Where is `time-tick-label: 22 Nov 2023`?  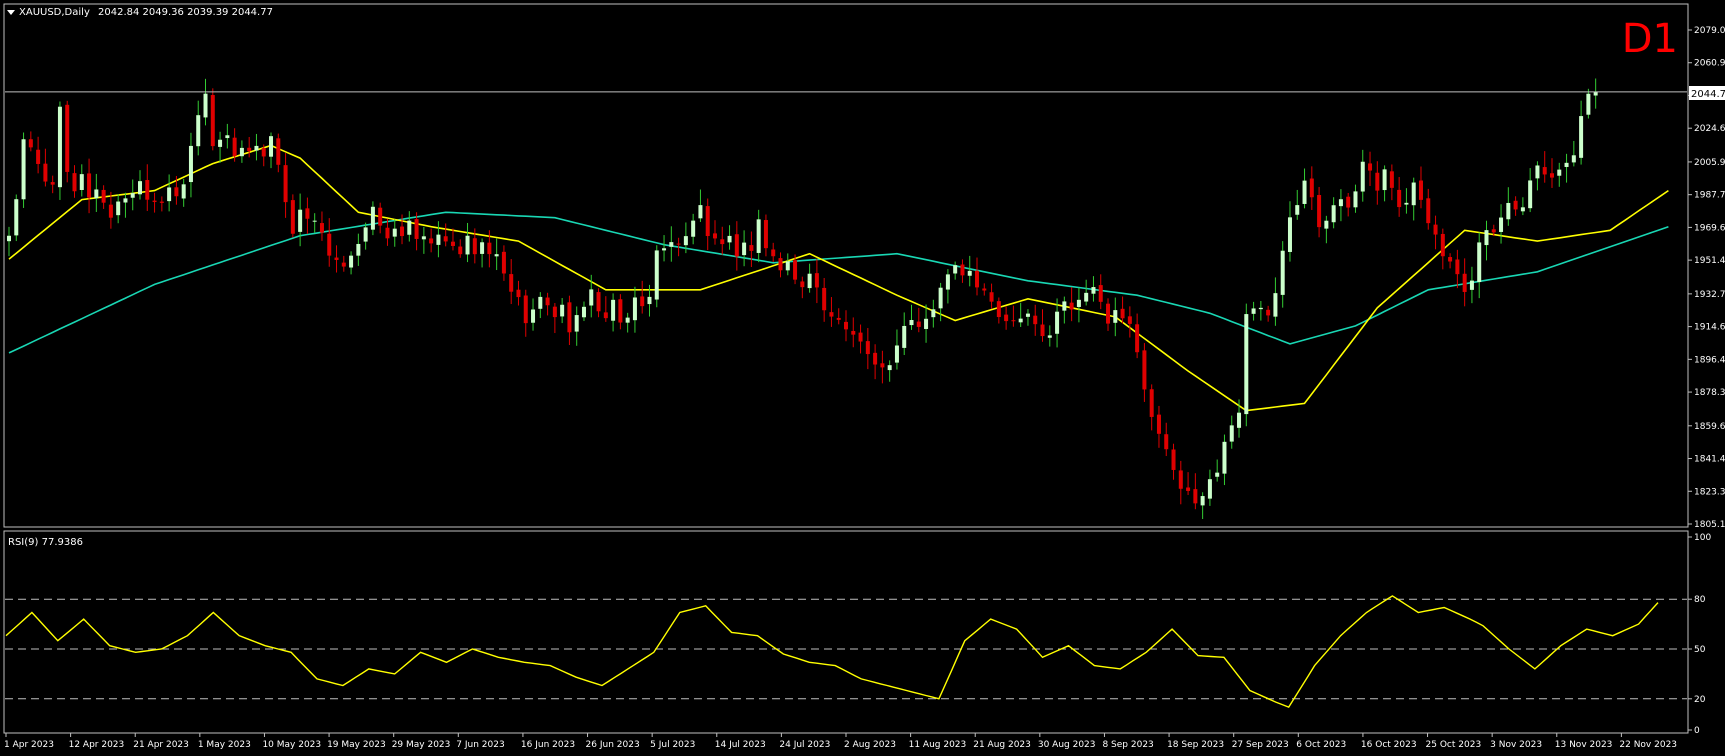
time-tick-label: 22 Nov 2023 is located at coordinates (1648, 745).